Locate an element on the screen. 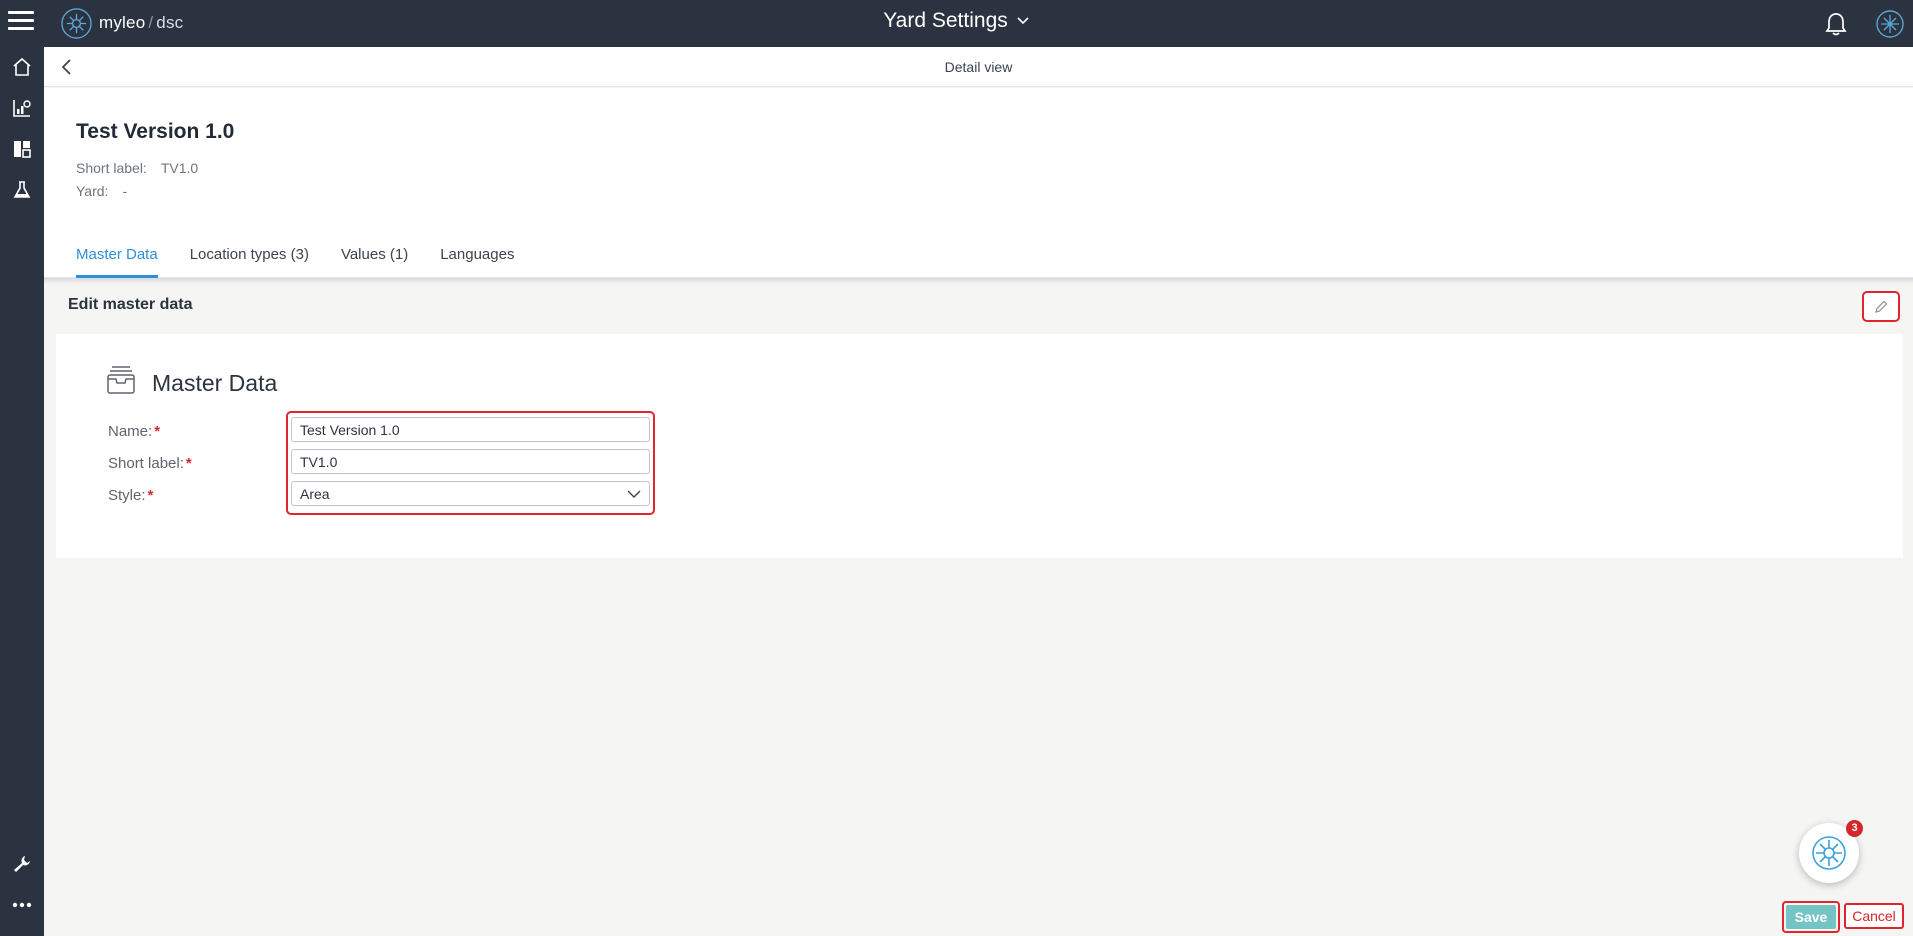 The width and height of the screenshot is (1913, 936). dashboard-icon is located at coordinates (22, 149).